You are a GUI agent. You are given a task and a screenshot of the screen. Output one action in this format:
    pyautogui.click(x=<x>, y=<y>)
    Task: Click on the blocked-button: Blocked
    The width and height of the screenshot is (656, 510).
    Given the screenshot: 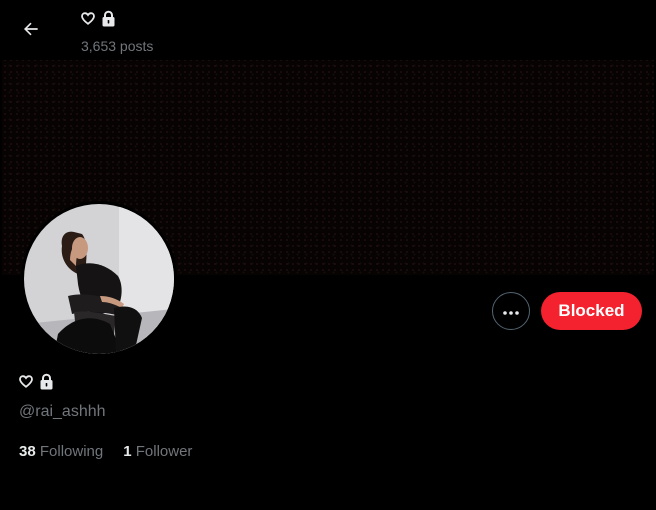 What is the action you would take?
    pyautogui.click(x=591, y=311)
    